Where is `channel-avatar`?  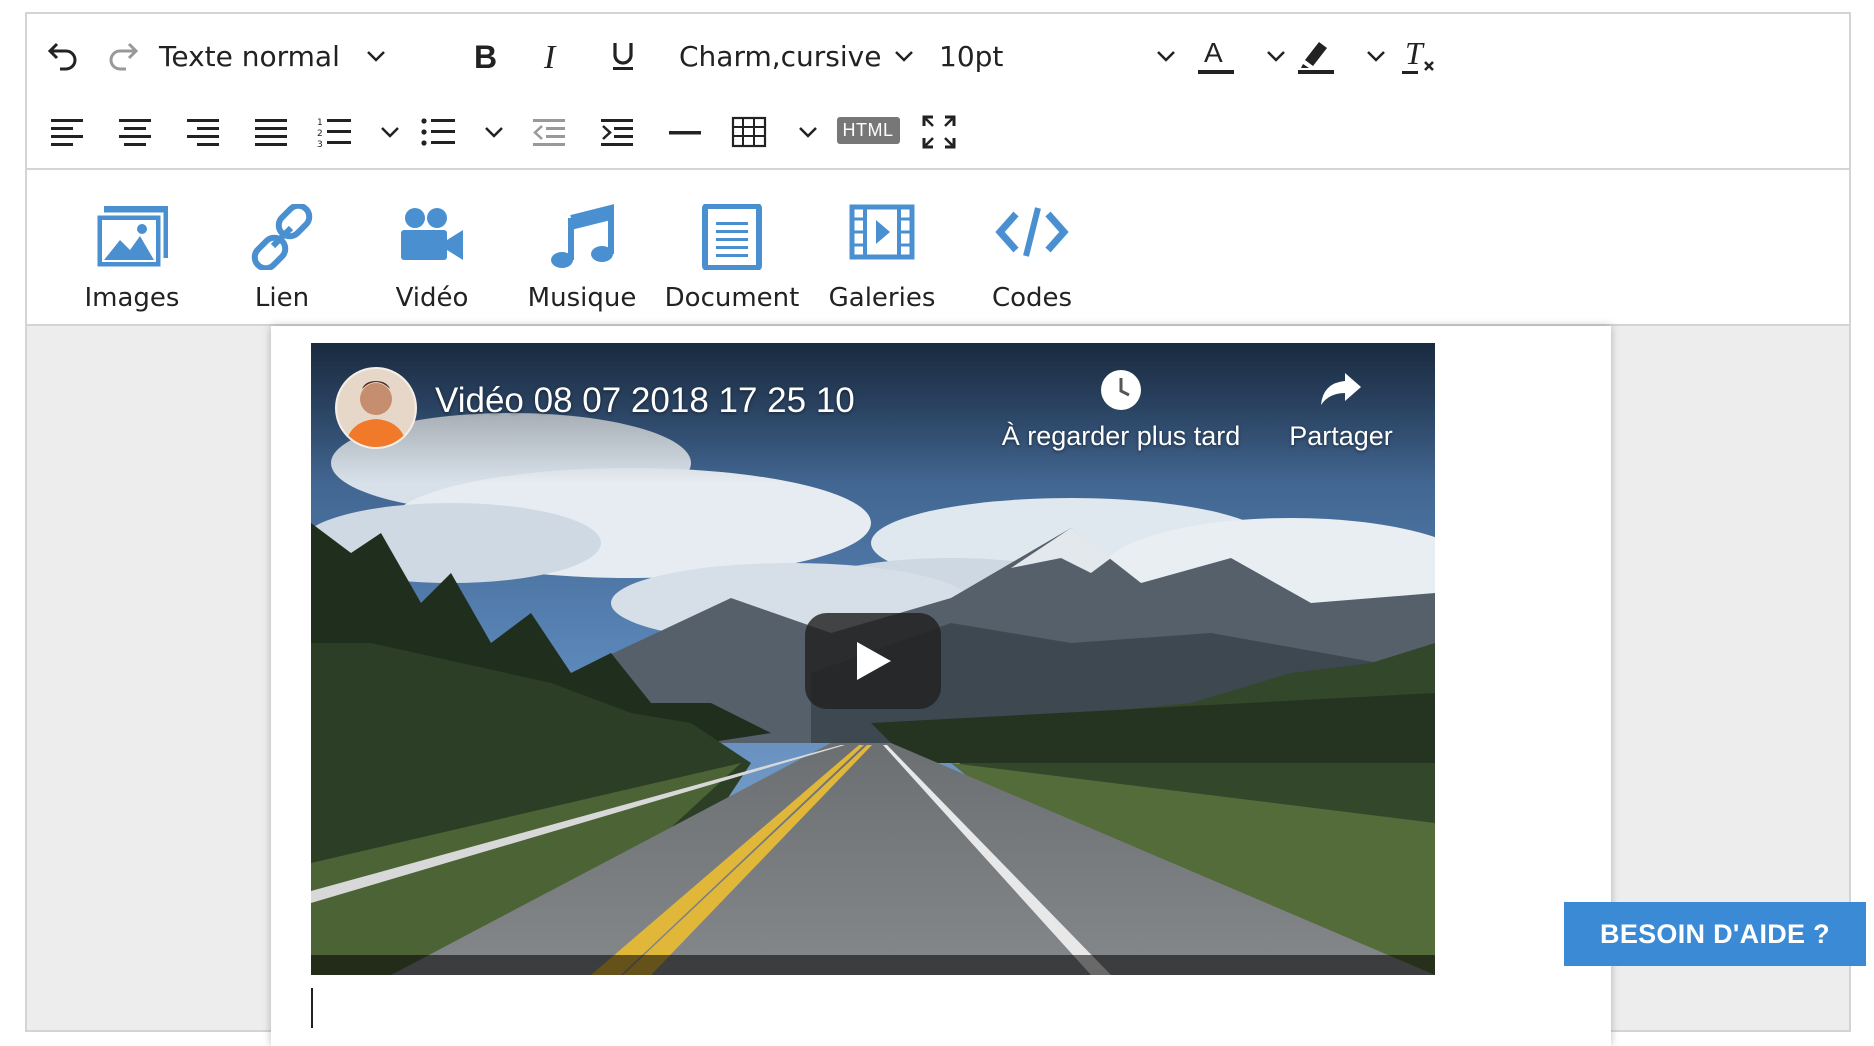 channel-avatar is located at coordinates (376, 408).